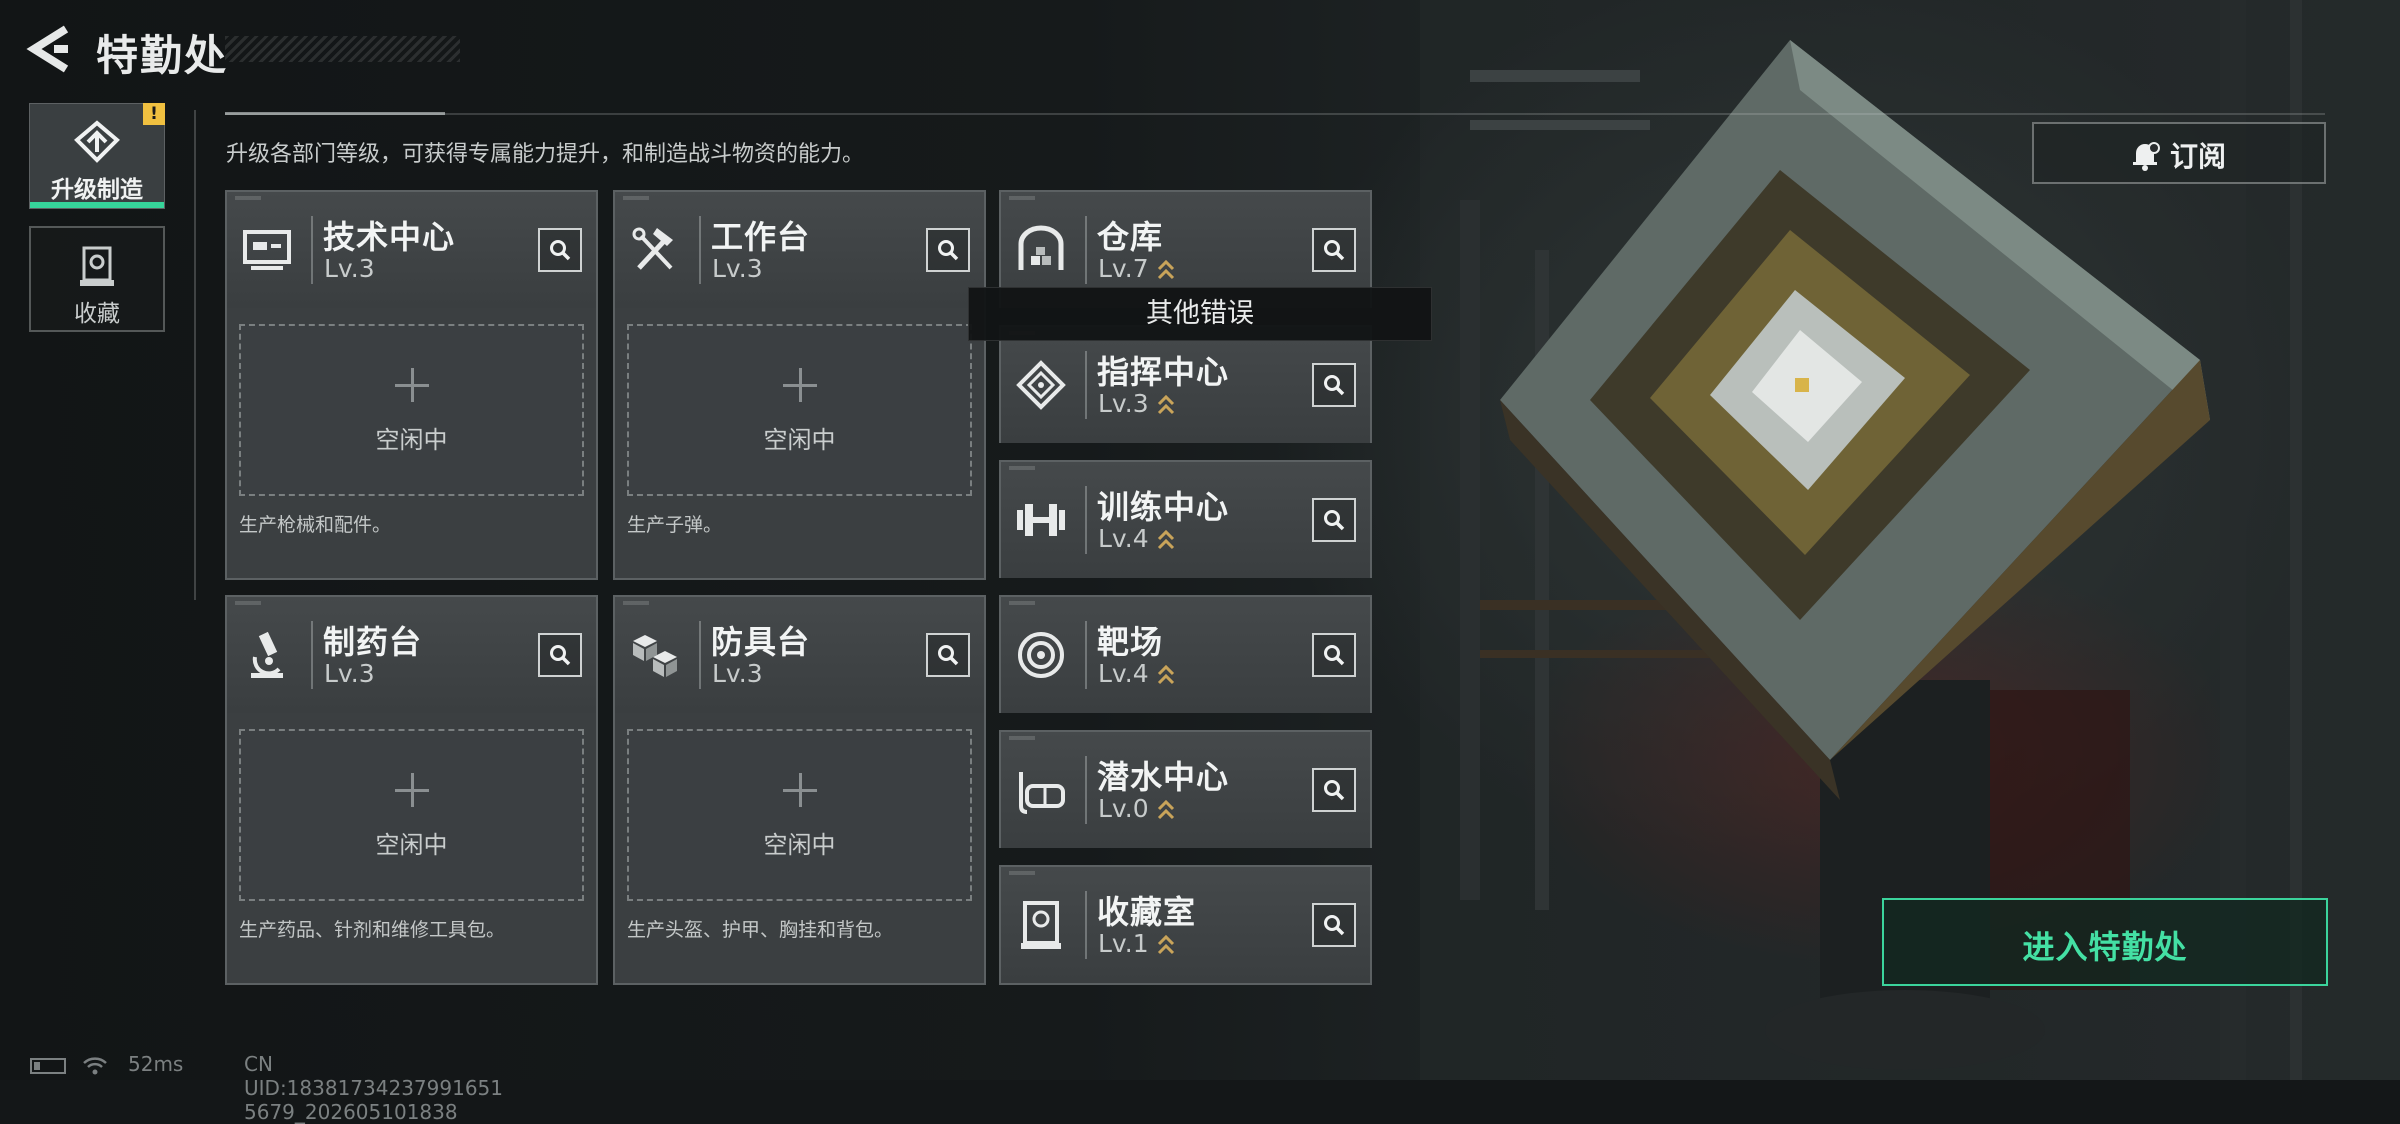 The height and width of the screenshot is (1124, 2400). What do you see at coordinates (97, 190) in the screenshot?
I see `sidebar-tab-label: 升级制造` at bounding box center [97, 190].